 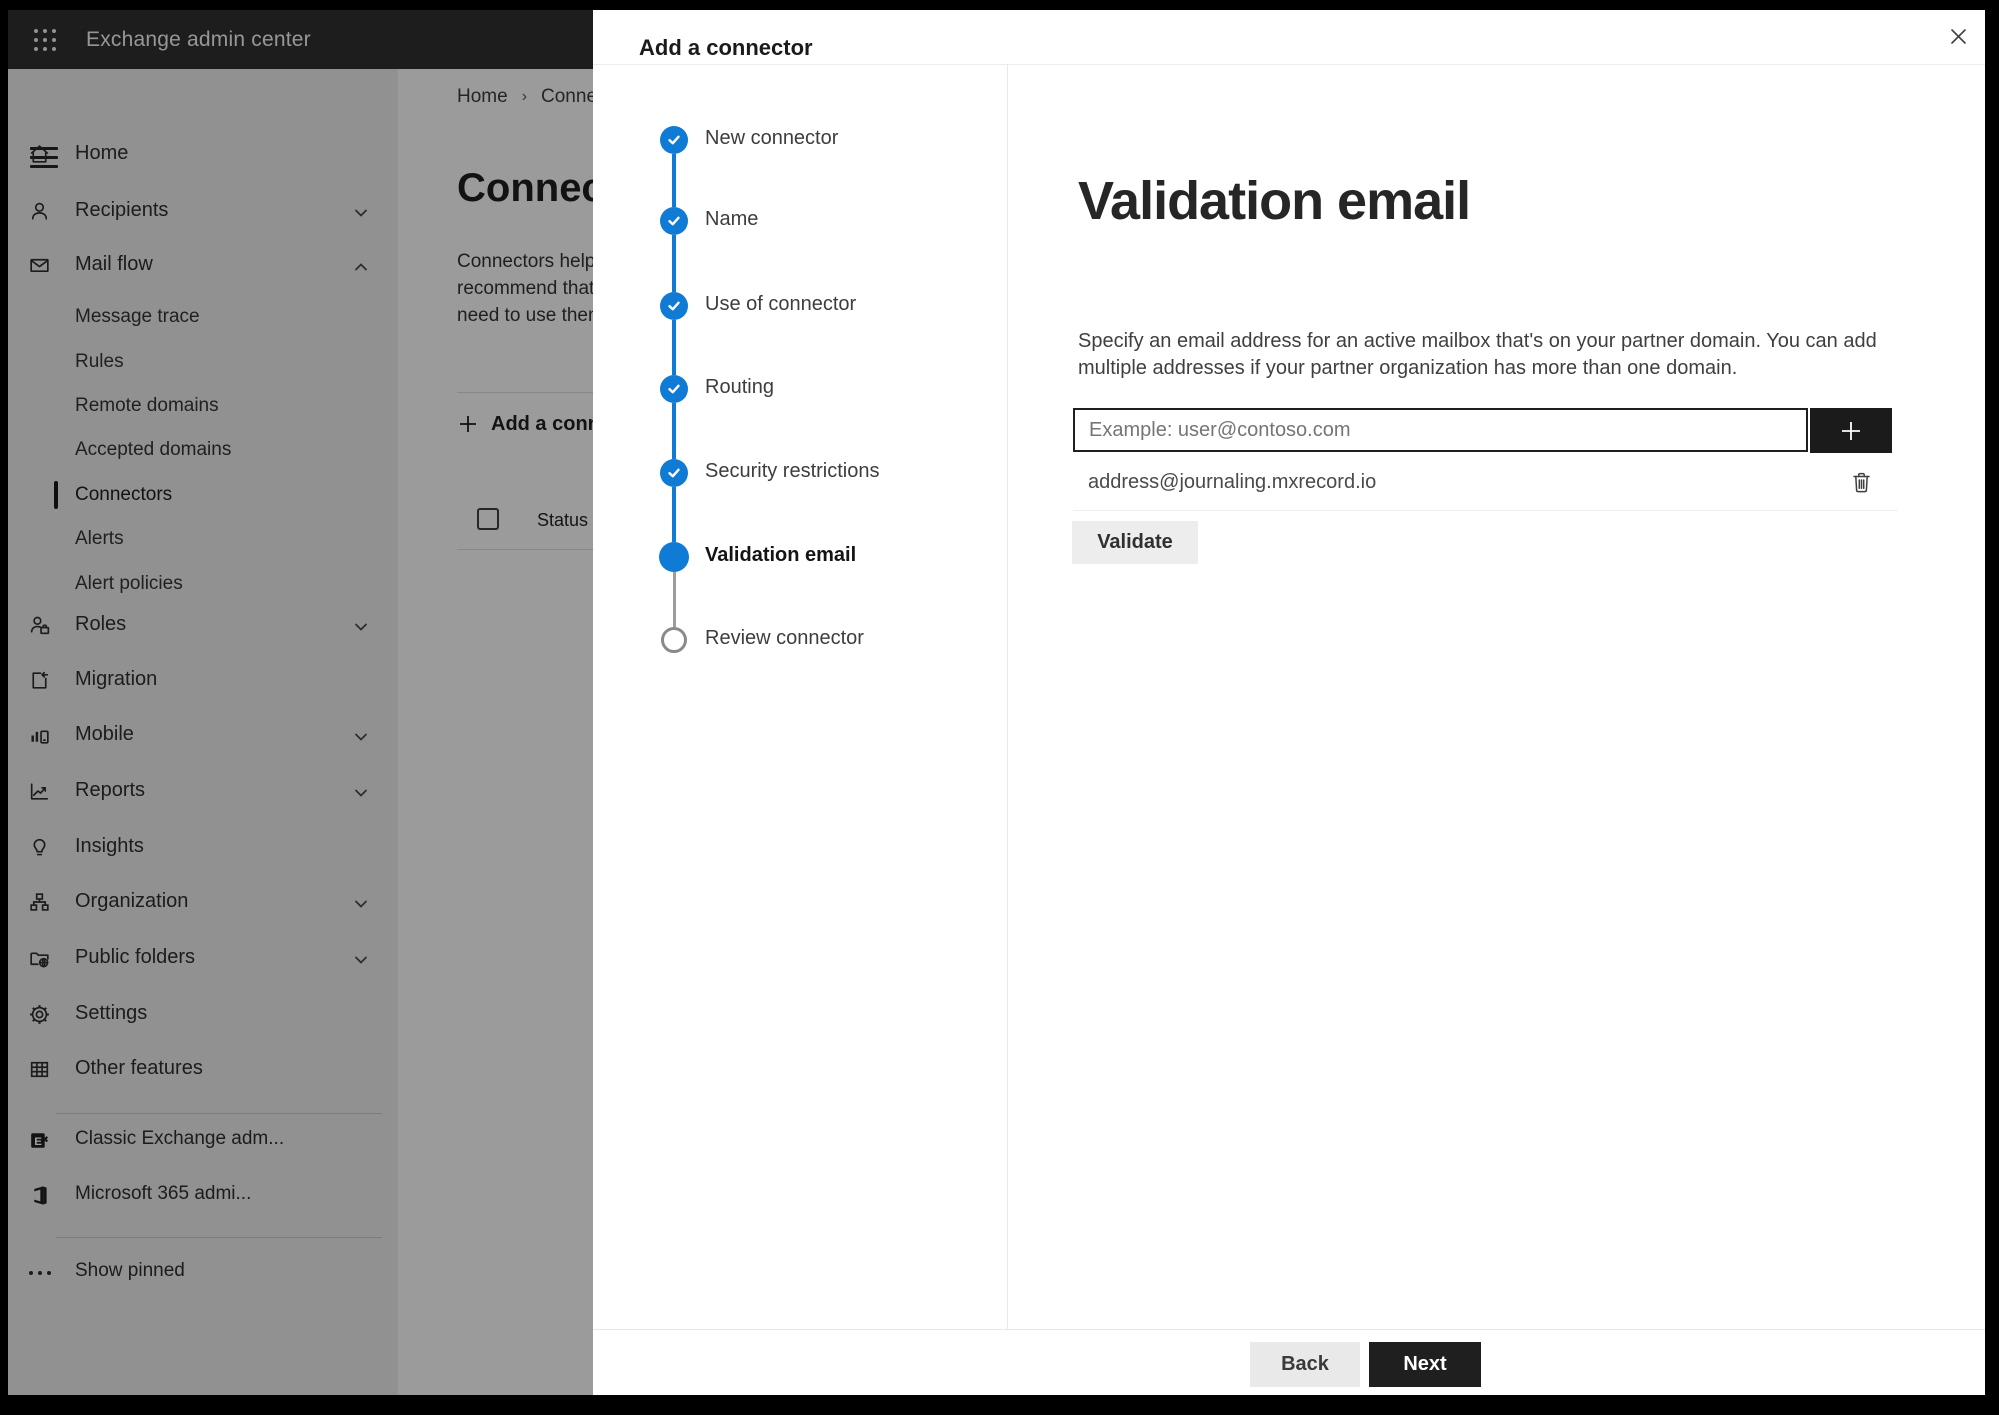 What do you see at coordinates (1425, 1364) in the screenshot?
I see `next-button: Next` at bounding box center [1425, 1364].